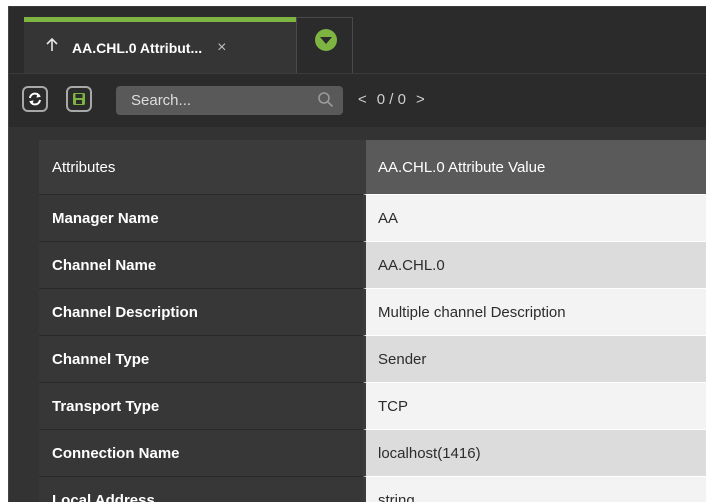 This screenshot has height=502, width=706. I want to click on table-row: Connection Name localhost(1416), so click(372, 453).